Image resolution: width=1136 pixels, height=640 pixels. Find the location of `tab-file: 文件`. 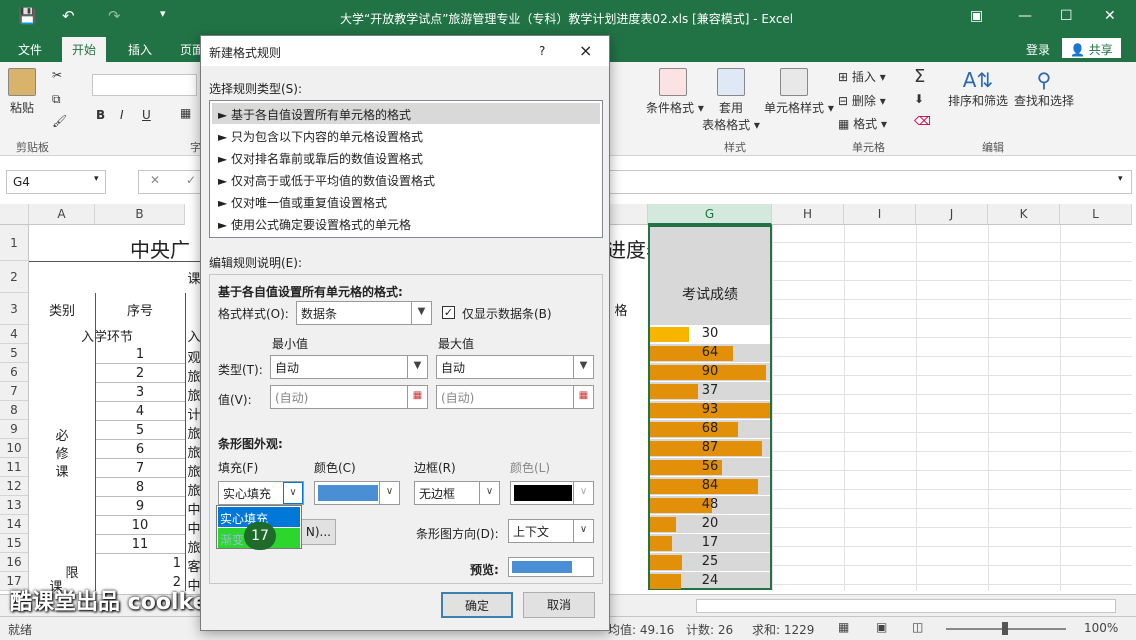

tab-file: 文件 is located at coordinates (30, 49).